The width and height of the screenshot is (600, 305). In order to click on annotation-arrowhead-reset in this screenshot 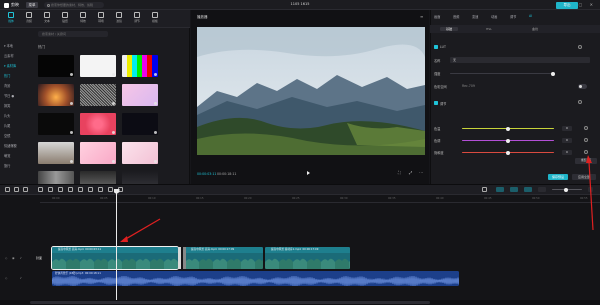, I will do `click(589, 159)`.